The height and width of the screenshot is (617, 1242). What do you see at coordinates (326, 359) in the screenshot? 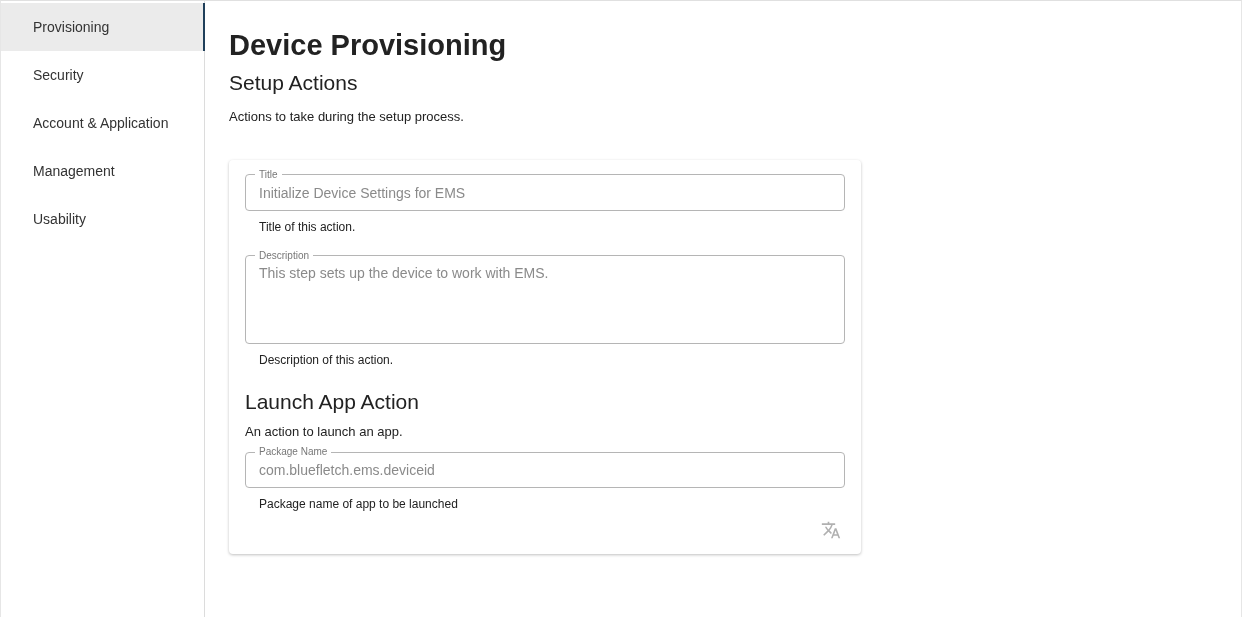
I see `helper-text: Description of this action.` at bounding box center [326, 359].